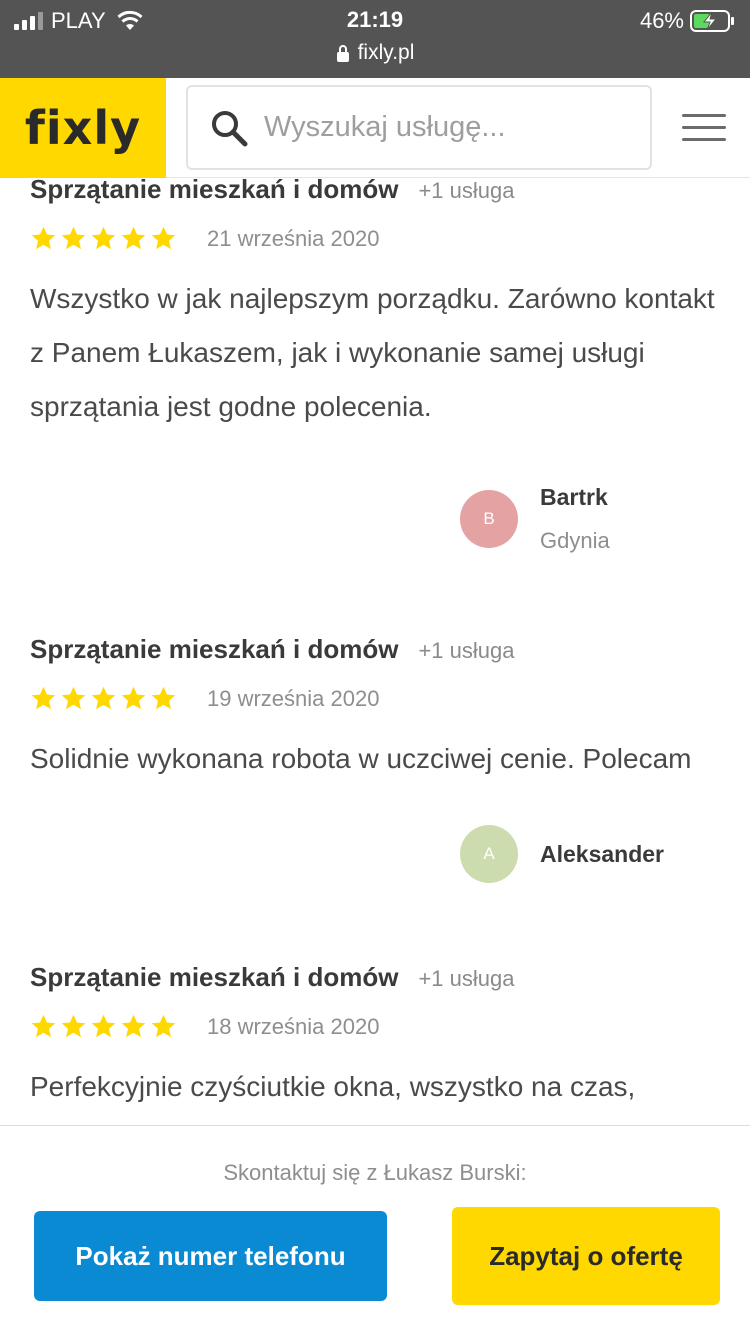 Image resolution: width=750 pixels, height=1334 pixels. What do you see at coordinates (574, 497) in the screenshot?
I see `author-name: Bartrk` at bounding box center [574, 497].